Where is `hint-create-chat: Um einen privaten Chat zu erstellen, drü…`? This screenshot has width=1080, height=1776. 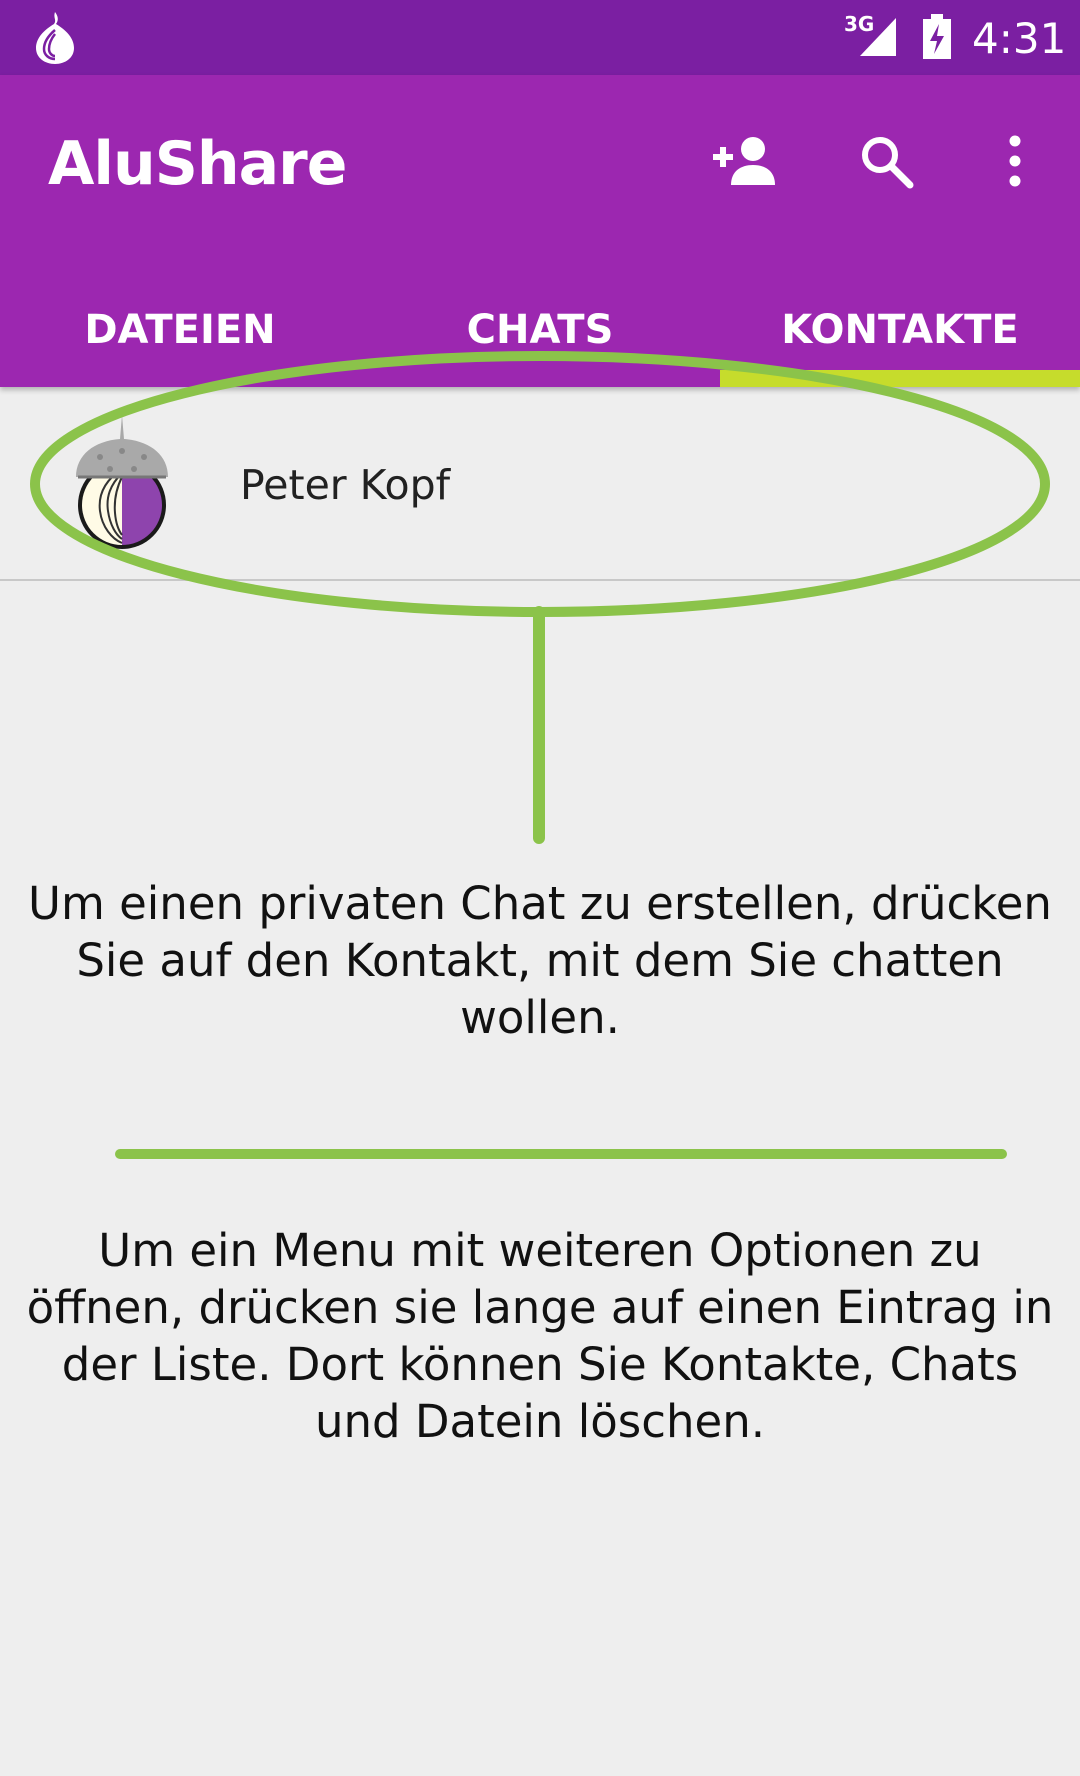 hint-create-chat: Um einen privaten Chat zu erstellen, drü… is located at coordinates (540, 960).